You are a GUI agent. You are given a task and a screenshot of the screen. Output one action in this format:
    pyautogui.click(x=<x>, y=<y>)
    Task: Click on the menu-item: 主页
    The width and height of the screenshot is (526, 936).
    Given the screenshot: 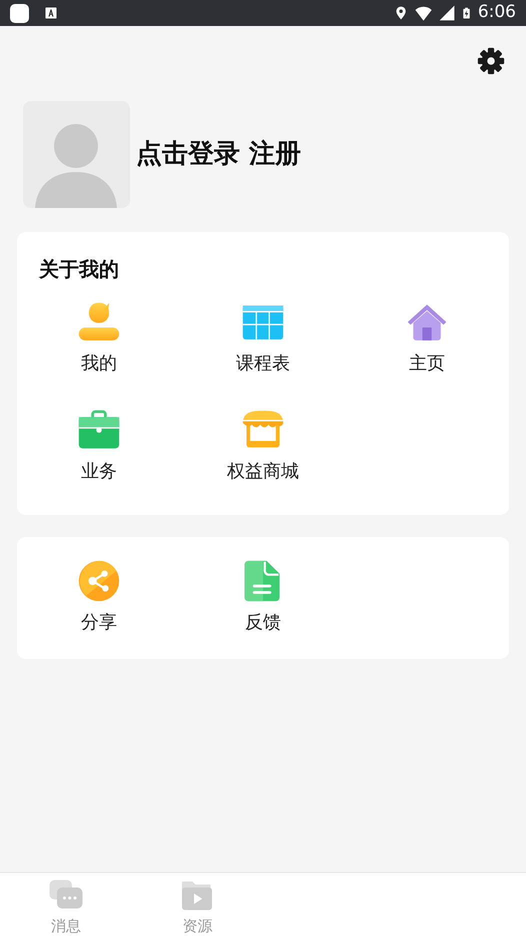 What is the action you would take?
    pyautogui.click(x=427, y=350)
    